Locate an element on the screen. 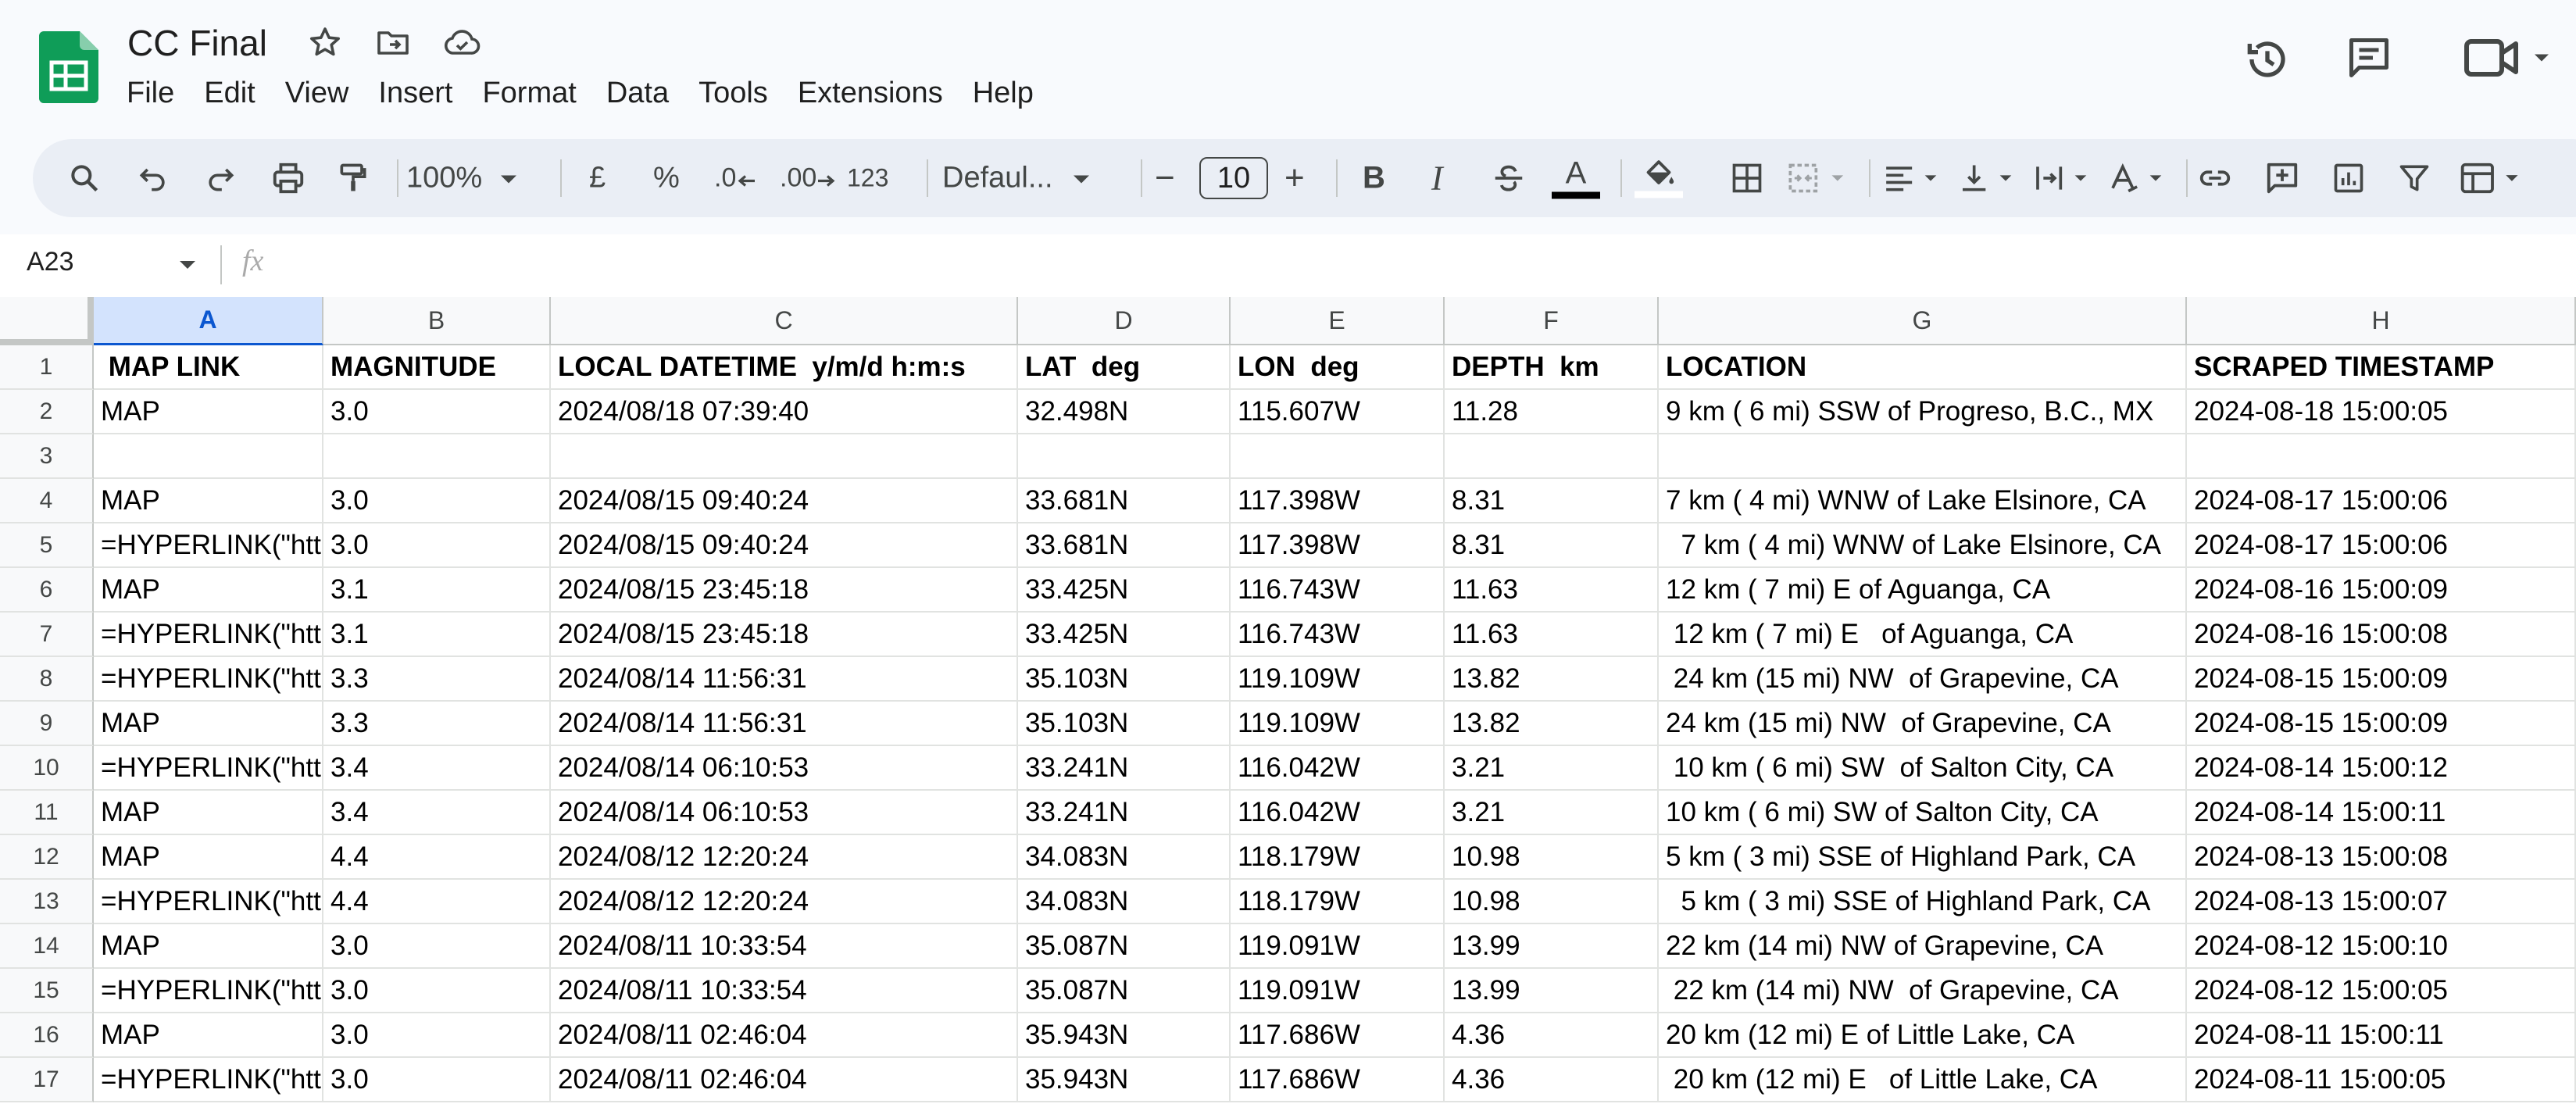 The width and height of the screenshot is (2576, 1111). cell-g4: 7 km ( 4 mi) WNW of Lake Elsinore, CA is located at coordinates (1923, 501).